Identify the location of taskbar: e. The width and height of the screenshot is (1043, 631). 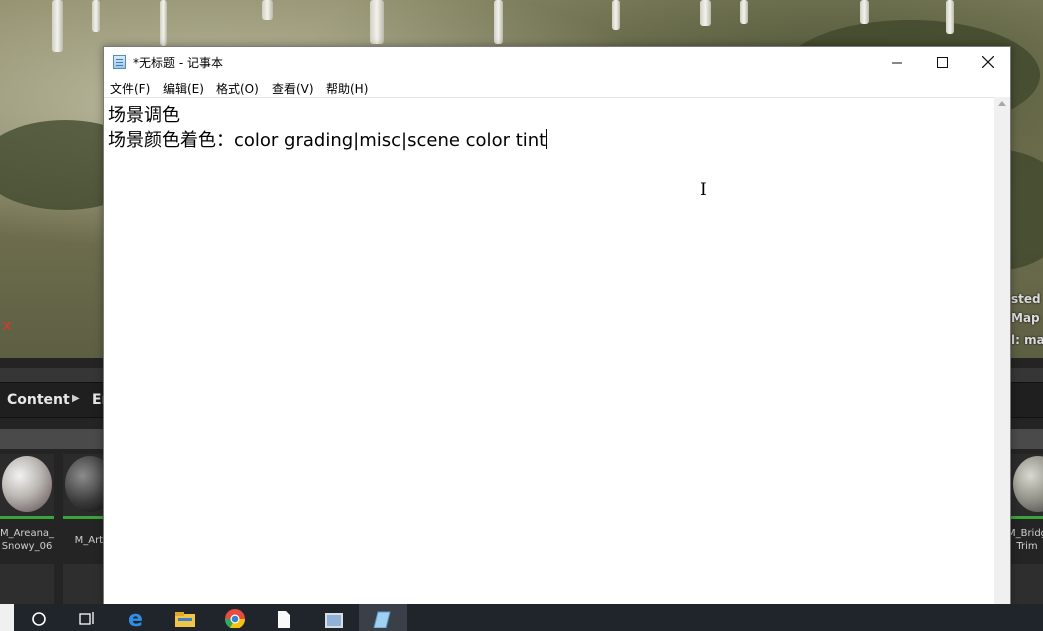
(521, 617).